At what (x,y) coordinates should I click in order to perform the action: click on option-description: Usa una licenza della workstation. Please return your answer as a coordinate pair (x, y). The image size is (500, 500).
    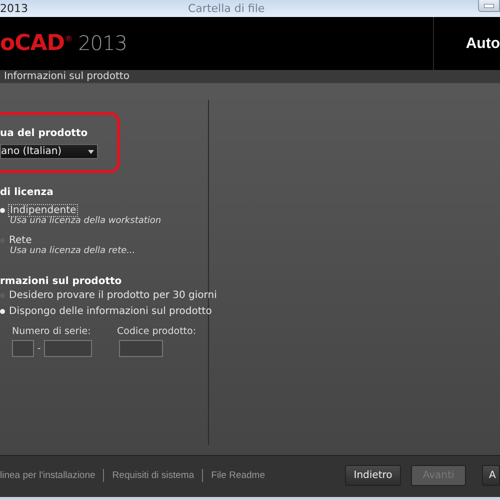
    Looking at the image, I should click on (86, 221).